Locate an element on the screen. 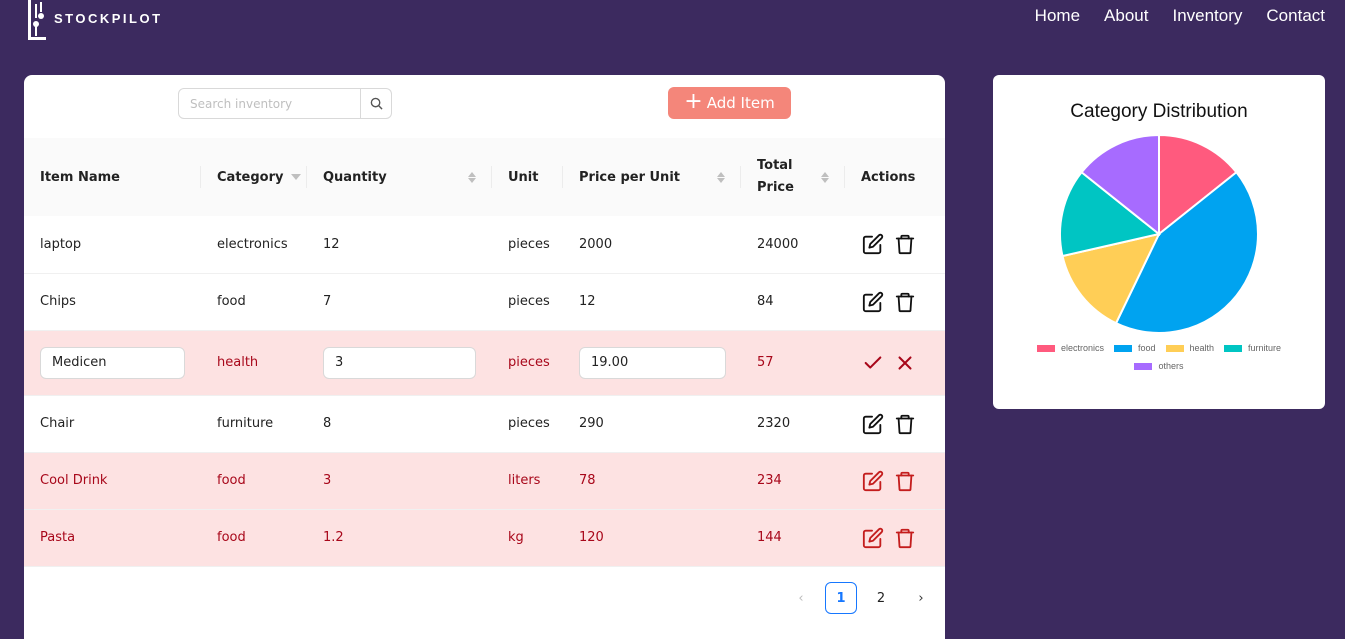 Image resolution: width=1345 pixels, height=639 pixels. legend-label: electronics is located at coordinates (1082, 348).